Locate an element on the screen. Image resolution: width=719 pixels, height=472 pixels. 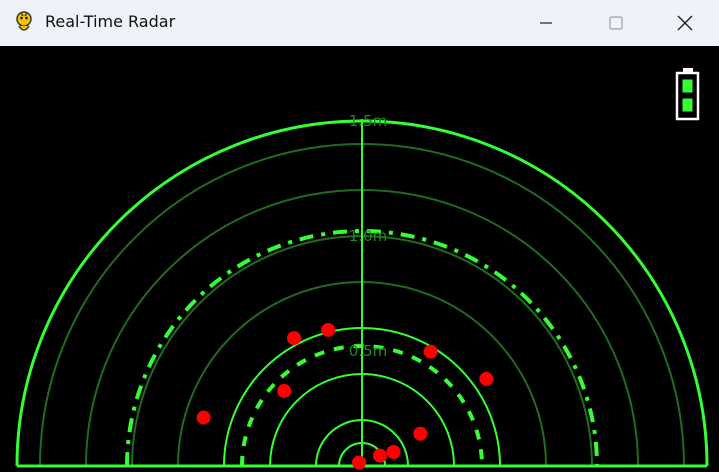
radar-targets is located at coordinates (345, 396).